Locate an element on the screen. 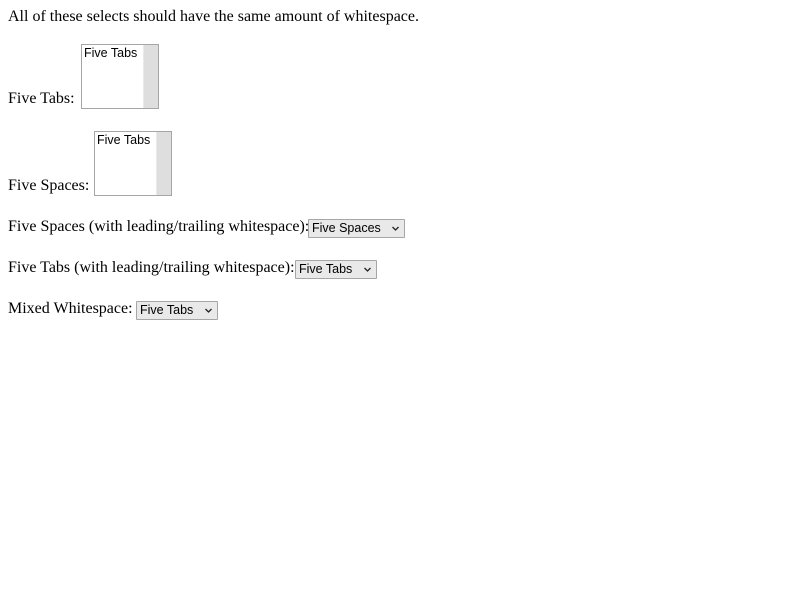 The image size is (800, 600). mixed-whitespace-label: Mixed Whitespace: is located at coordinates (70, 308).